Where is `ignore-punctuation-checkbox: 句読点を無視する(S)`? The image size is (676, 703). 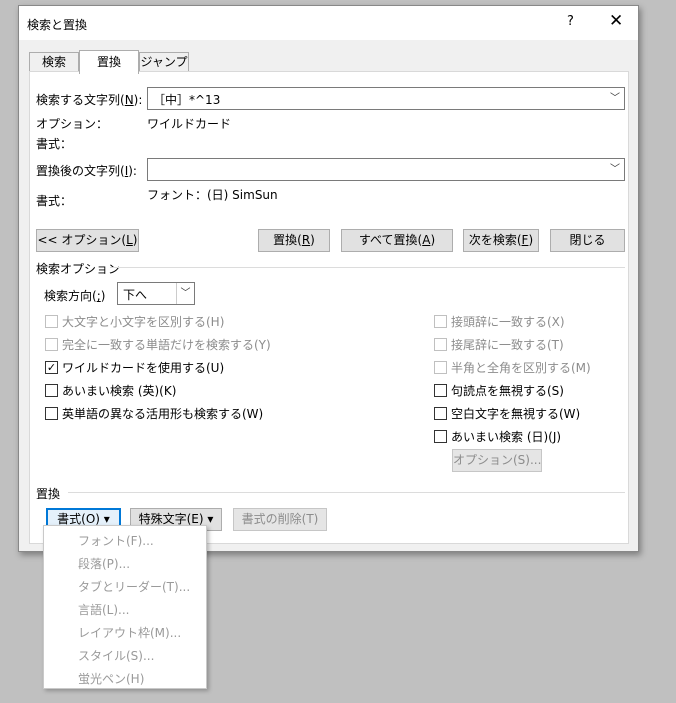
ignore-punctuation-checkbox: 句読点を無視する(S) is located at coordinates (499, 390).